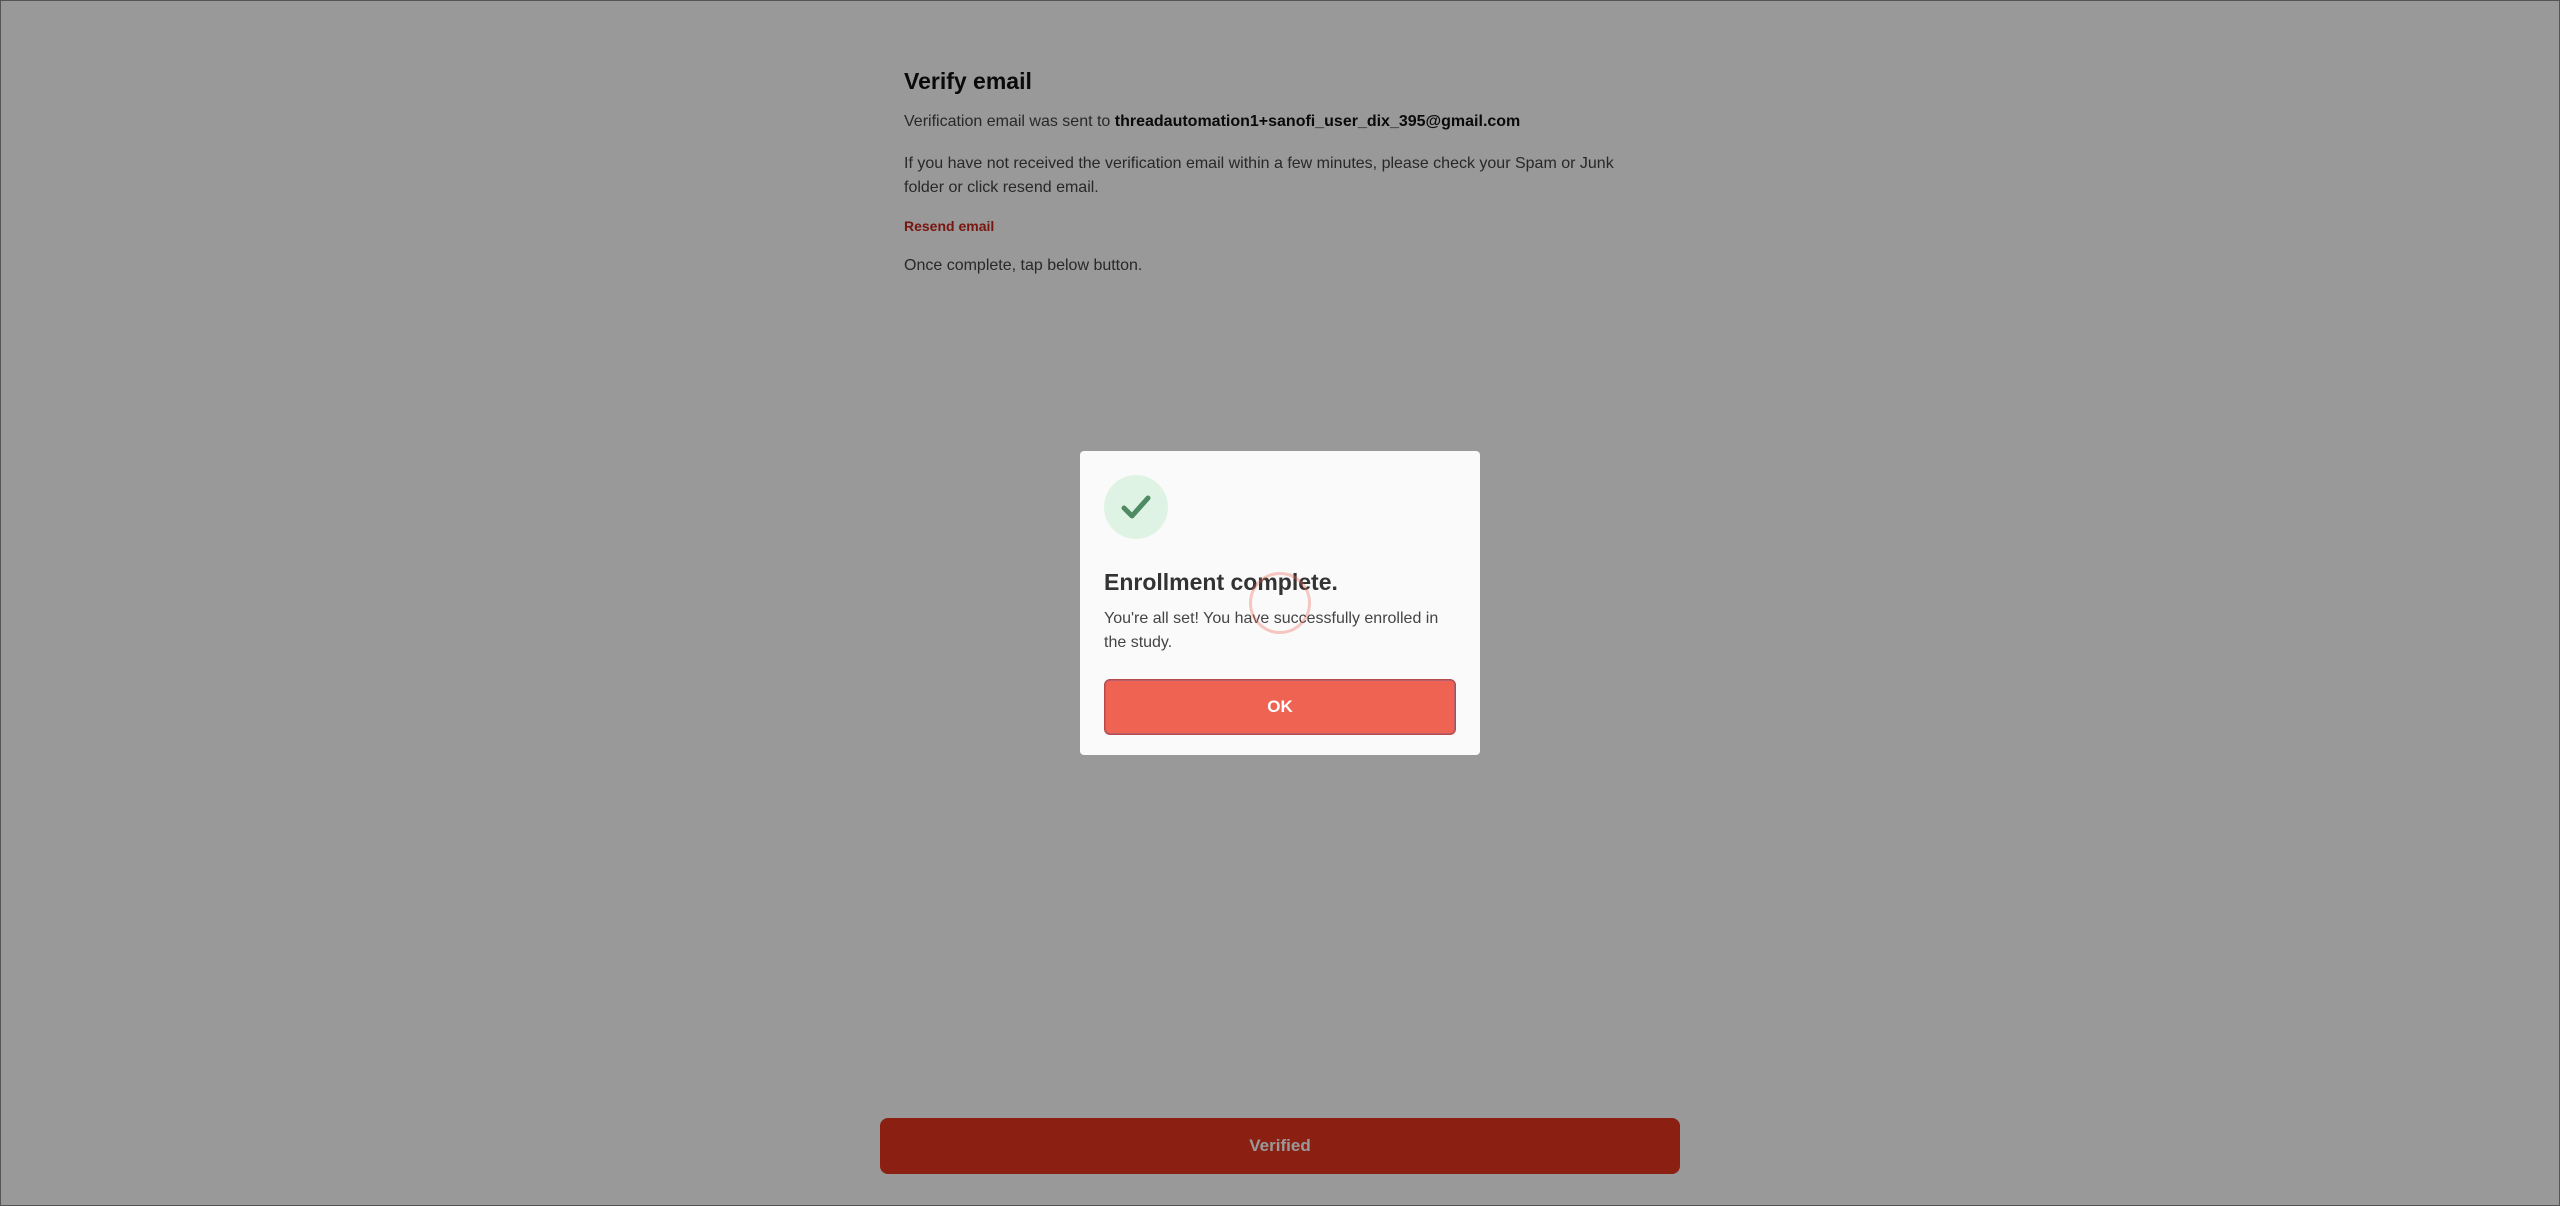 The image size is (2560, 1206). Describe the element at coordinates (1280, 707) in the screenshot. I see `ok-button: OK` at that location.